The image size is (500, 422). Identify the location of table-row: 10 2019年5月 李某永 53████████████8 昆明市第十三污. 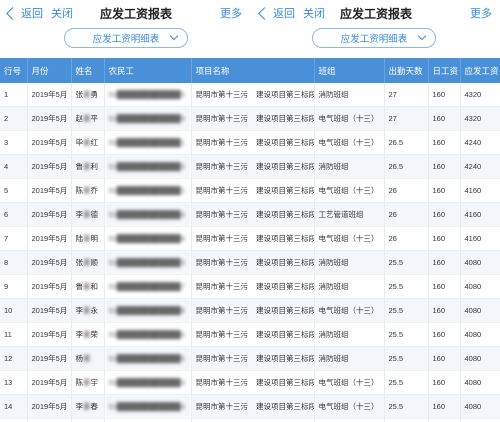
(126, 310).